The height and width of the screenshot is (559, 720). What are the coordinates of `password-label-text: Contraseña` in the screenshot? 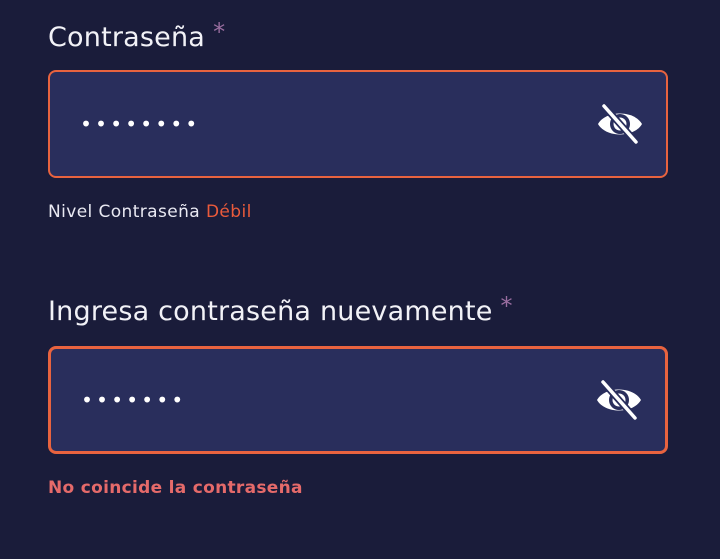 It's located at (127, 37).